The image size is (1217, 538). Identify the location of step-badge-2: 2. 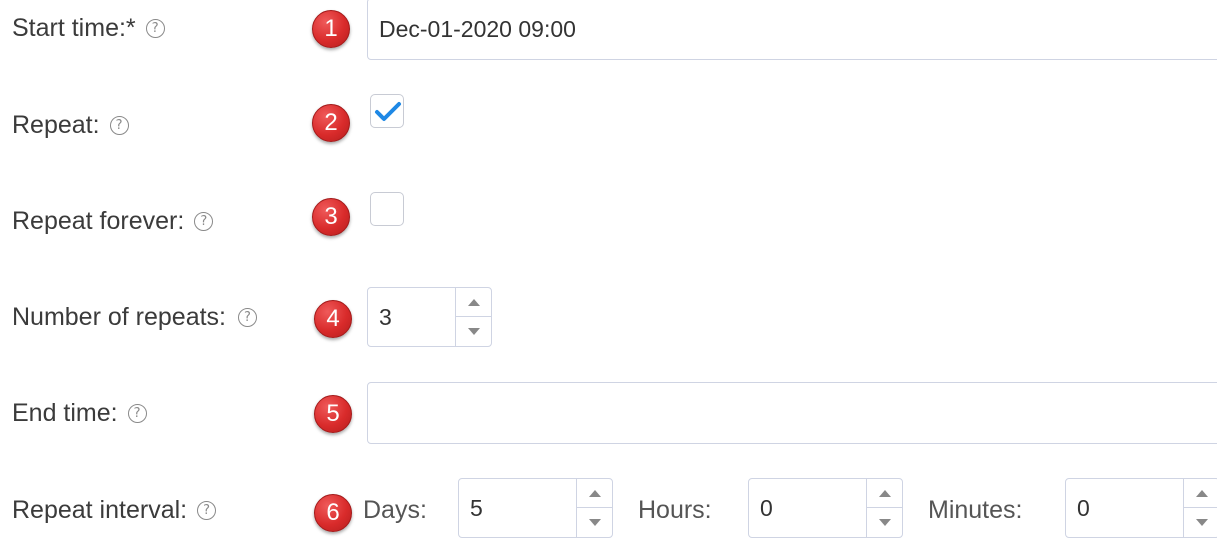
(331, 123).